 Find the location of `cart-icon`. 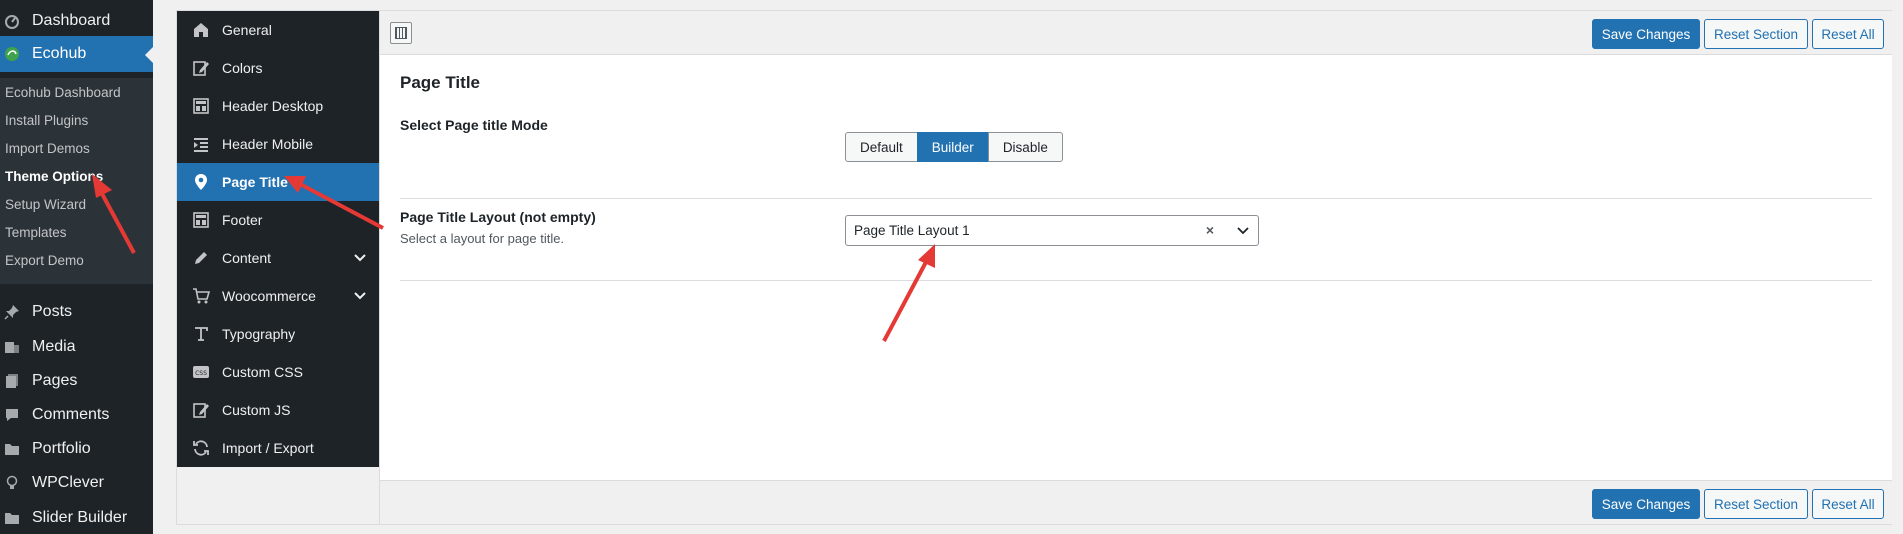

cart-icon is located at coordinates (201, 296).